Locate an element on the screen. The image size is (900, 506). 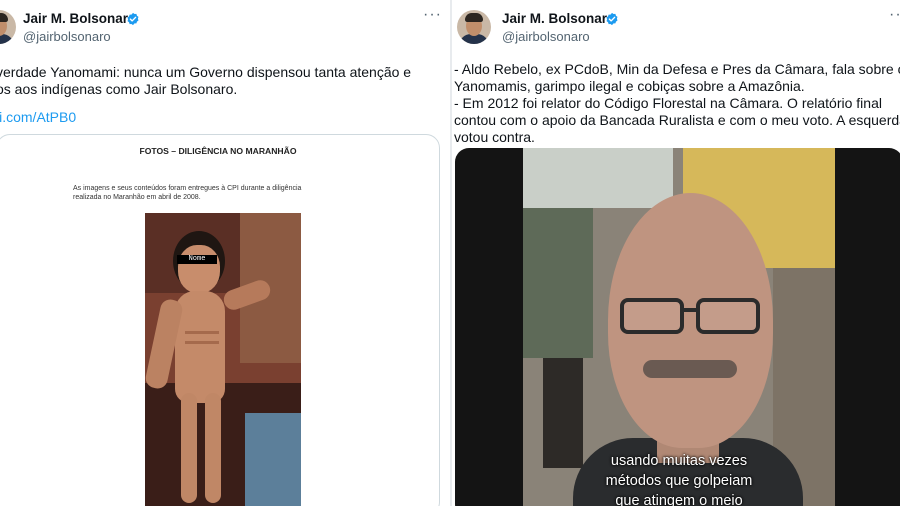
video-subtitle-line: métodos que golpeiam is located at coordinates (679, 481).